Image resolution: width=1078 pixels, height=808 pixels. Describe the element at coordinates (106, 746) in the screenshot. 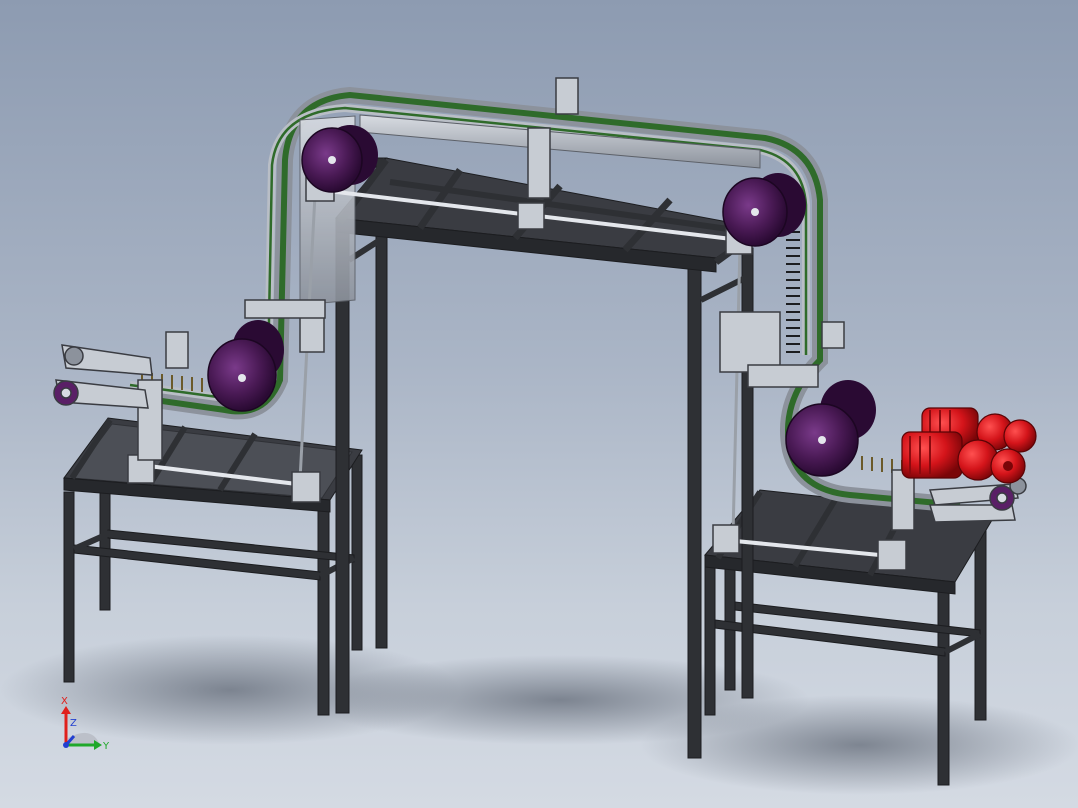

I see `axis-y-label: Y` at that location.